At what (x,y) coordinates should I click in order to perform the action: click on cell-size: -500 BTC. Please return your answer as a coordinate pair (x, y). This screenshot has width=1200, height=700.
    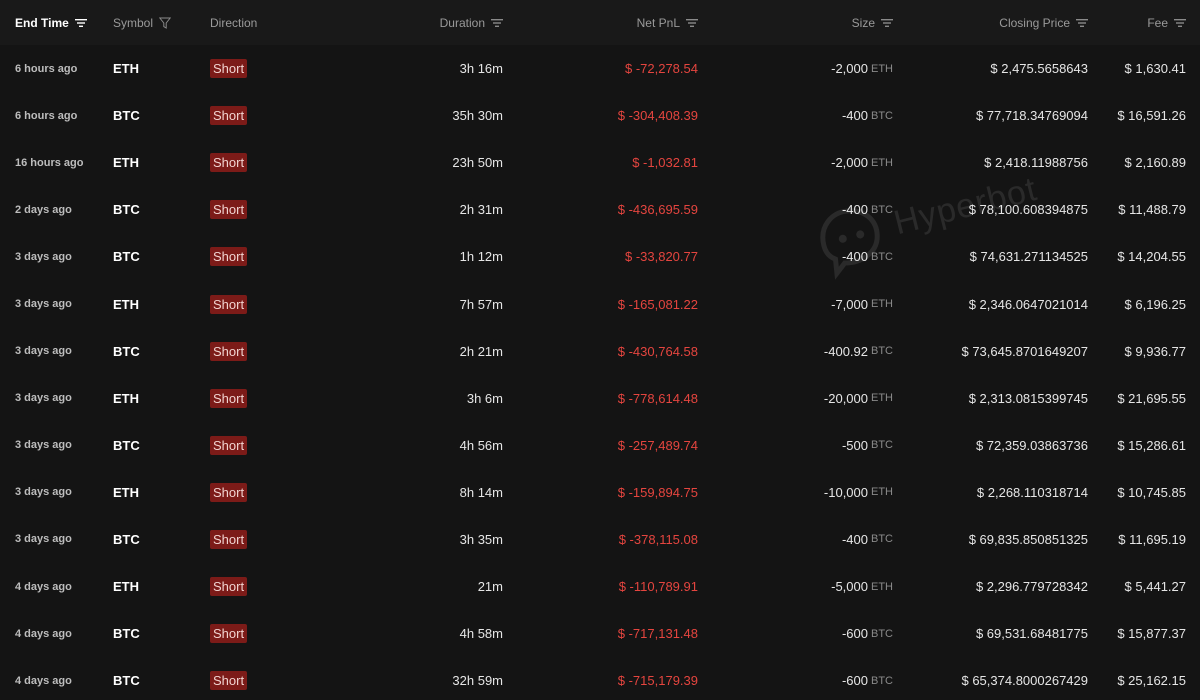
    Looking at the image, I should click on (867, 445).